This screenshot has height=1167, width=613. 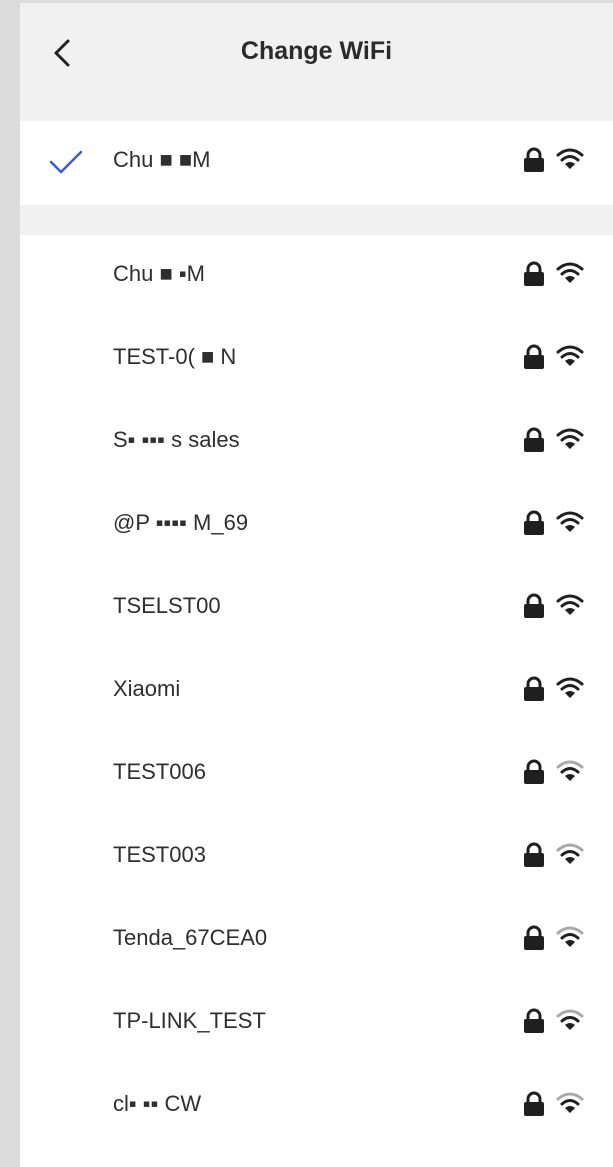 I want to click on network-row: S▪ ▪▪▪ s sales, so click(x=316, y=442).